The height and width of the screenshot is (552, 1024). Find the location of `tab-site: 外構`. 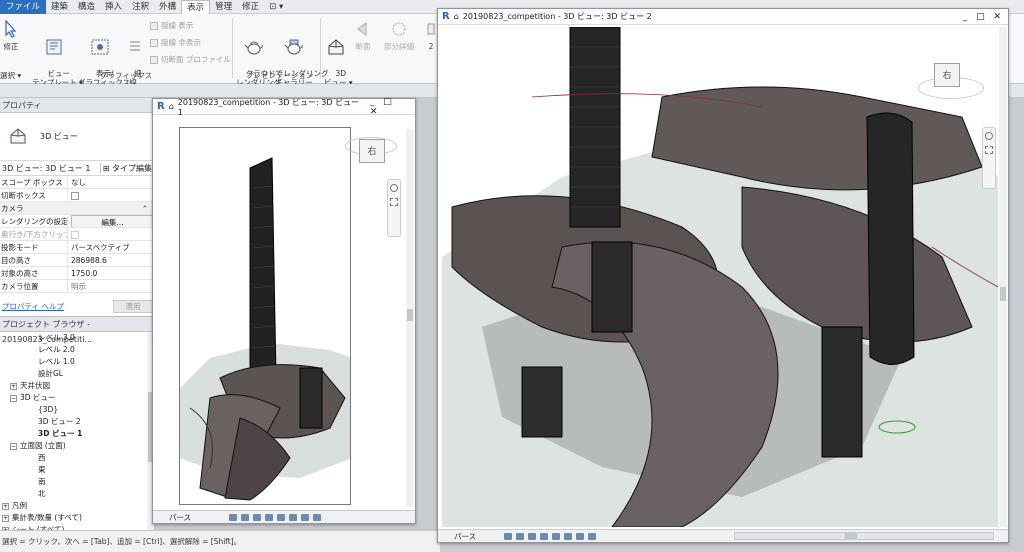

tab-site: 外構 is located at coordinates (167, 7).